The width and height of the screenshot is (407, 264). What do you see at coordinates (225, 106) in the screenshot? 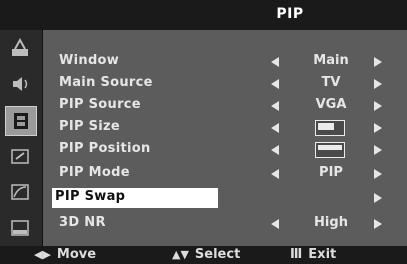
I see `menu-row-pip-source: PIP Source VGA` at bounding box center [225, 106].